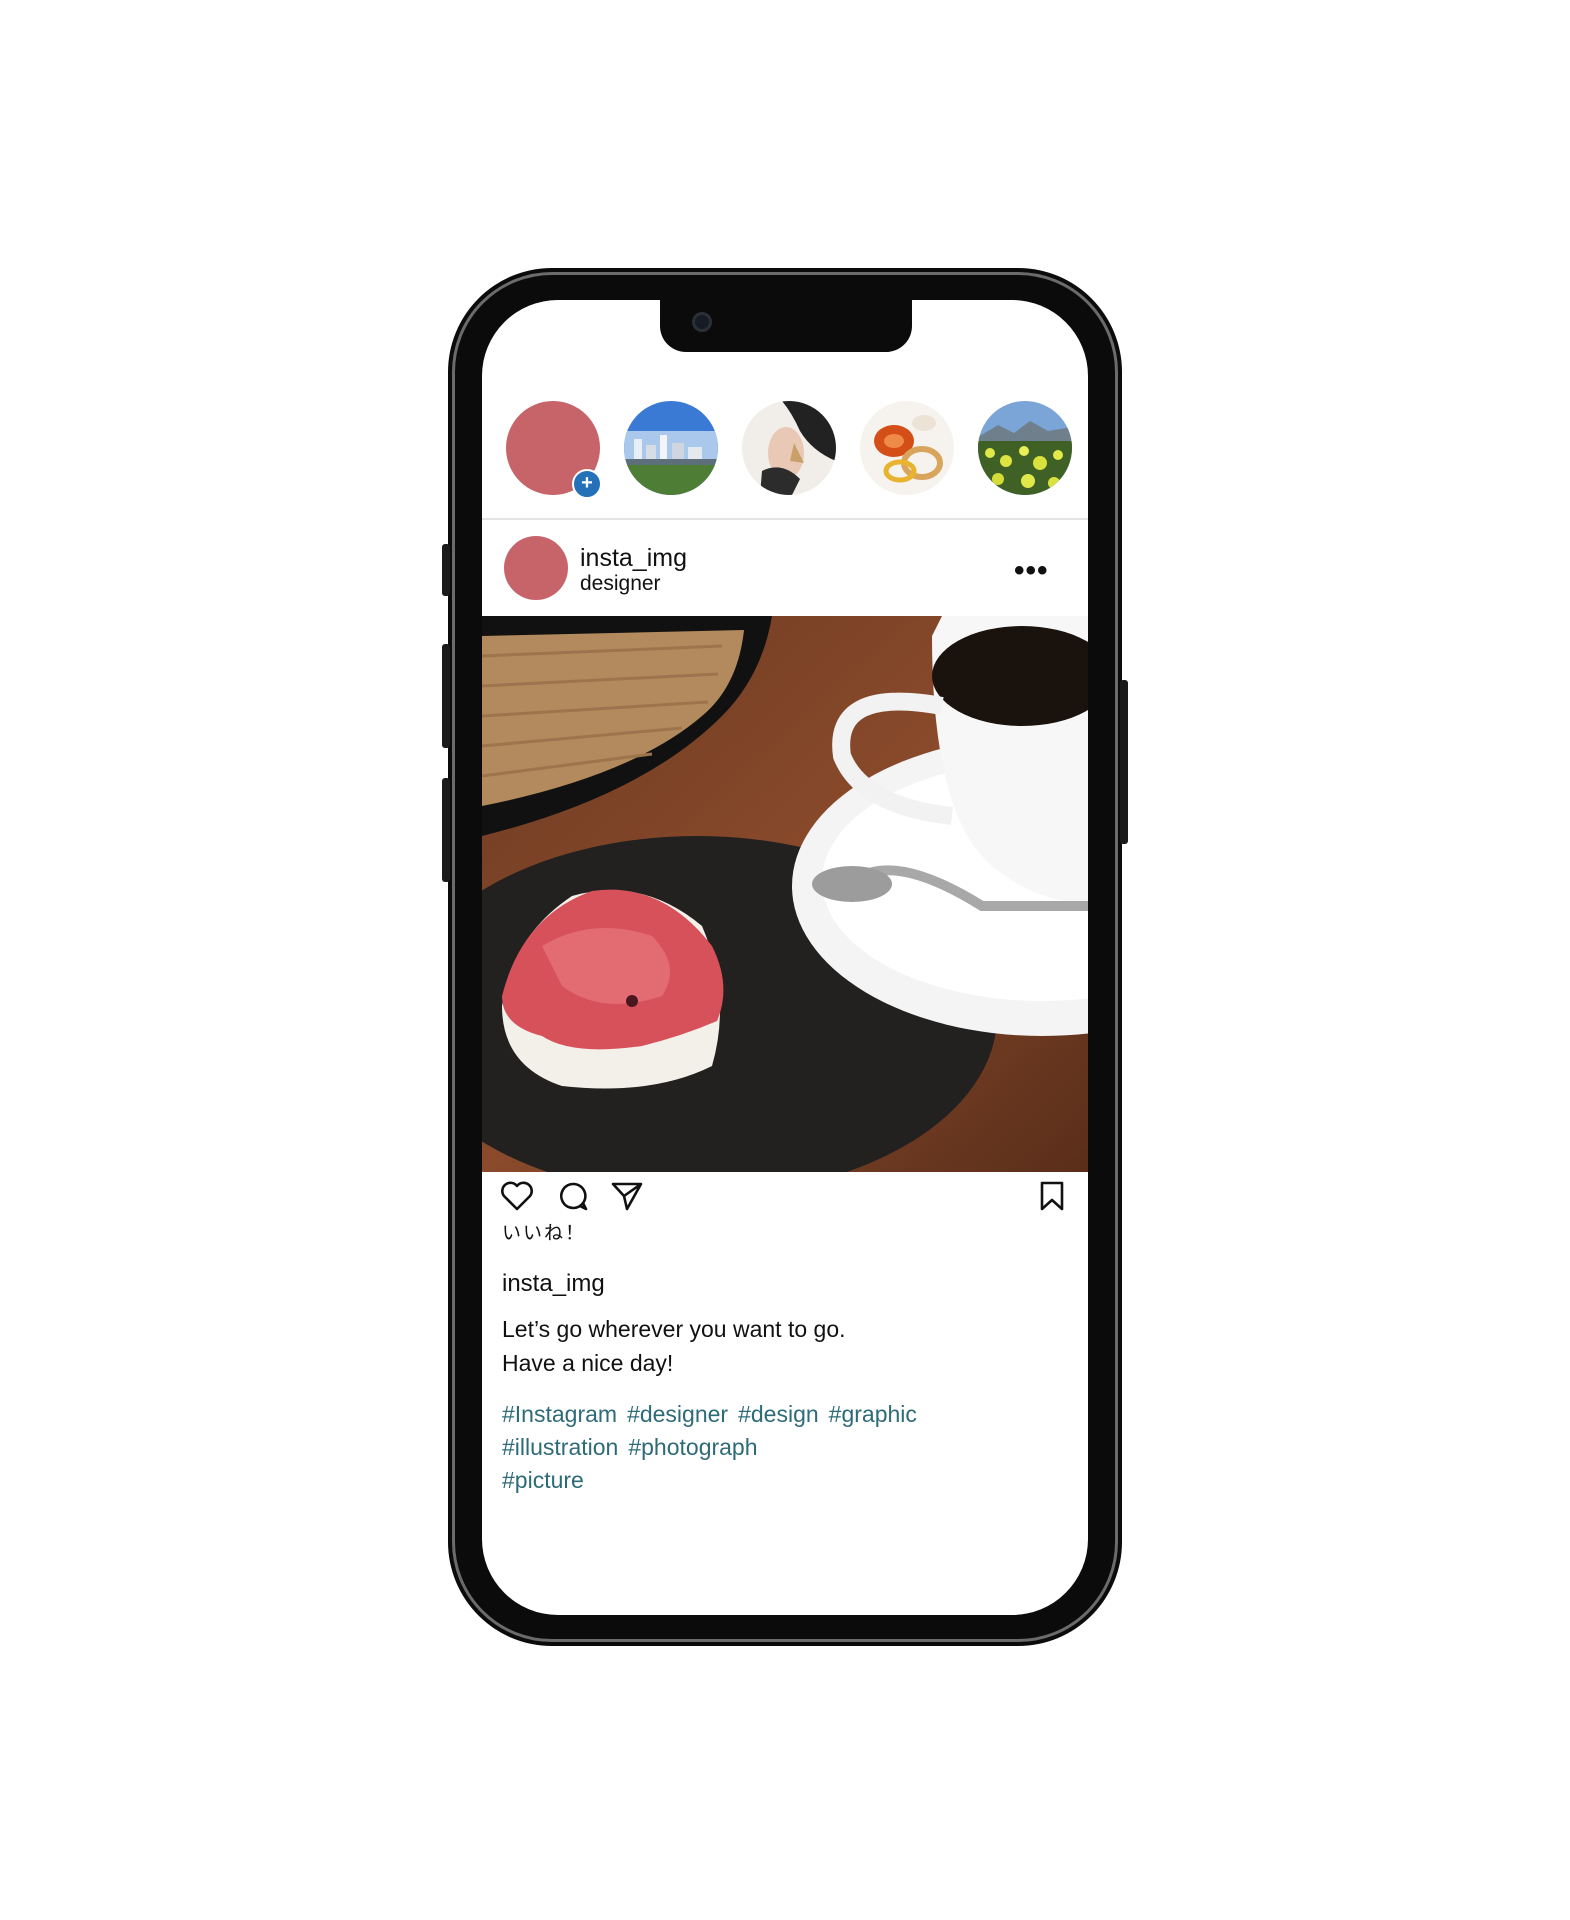 Image resolution: width=1570 pixels, height=1920 pixels. Describe the element at coordinates (702, 322) in the screenshot. I see `front-camera` at that location.